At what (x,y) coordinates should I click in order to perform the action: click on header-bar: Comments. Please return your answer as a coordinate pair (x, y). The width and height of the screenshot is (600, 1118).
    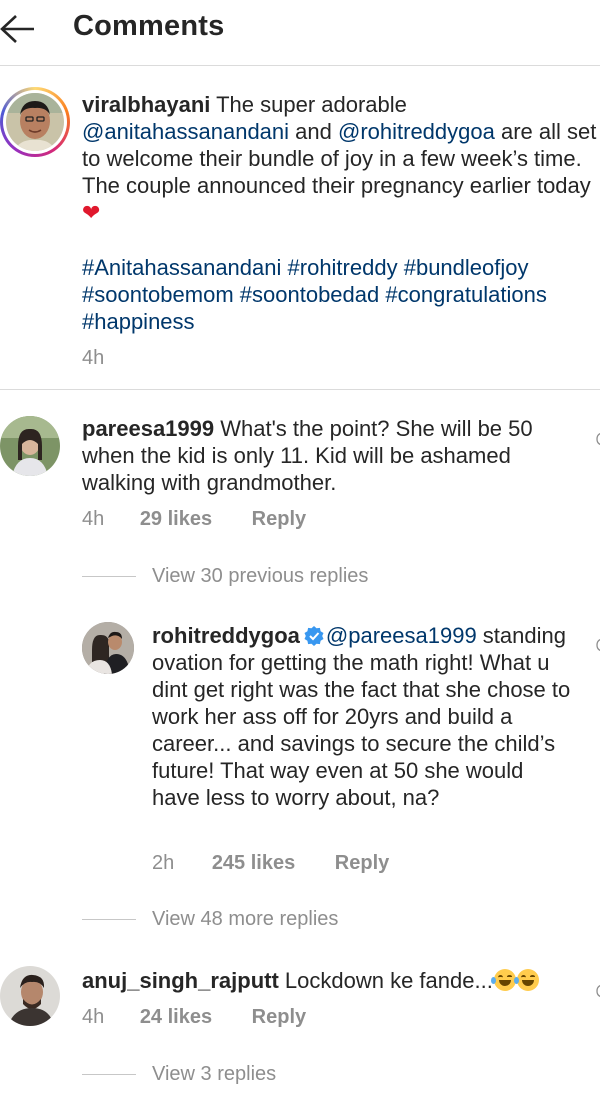
    Looking at the image, I should click on (300, 33).